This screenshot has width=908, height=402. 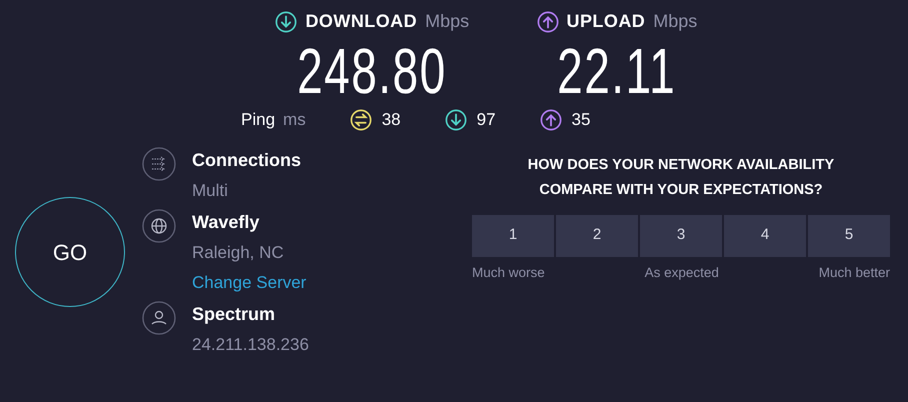 What do you see at coordinates (681, 235) in the screenshot?
I see `rating-option: 3` at bounding box center [681, 235].